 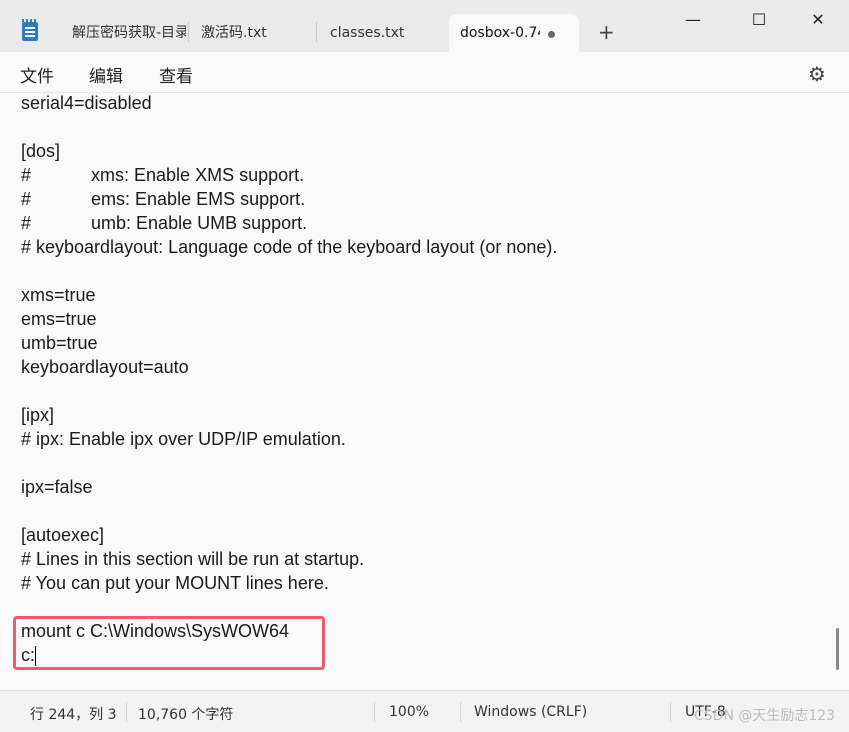 What do you see at coordinates (163, 175) in the screenshot?
I see `editor-line: # xms: Enable XMS support.` at bounding box center [163, 175].